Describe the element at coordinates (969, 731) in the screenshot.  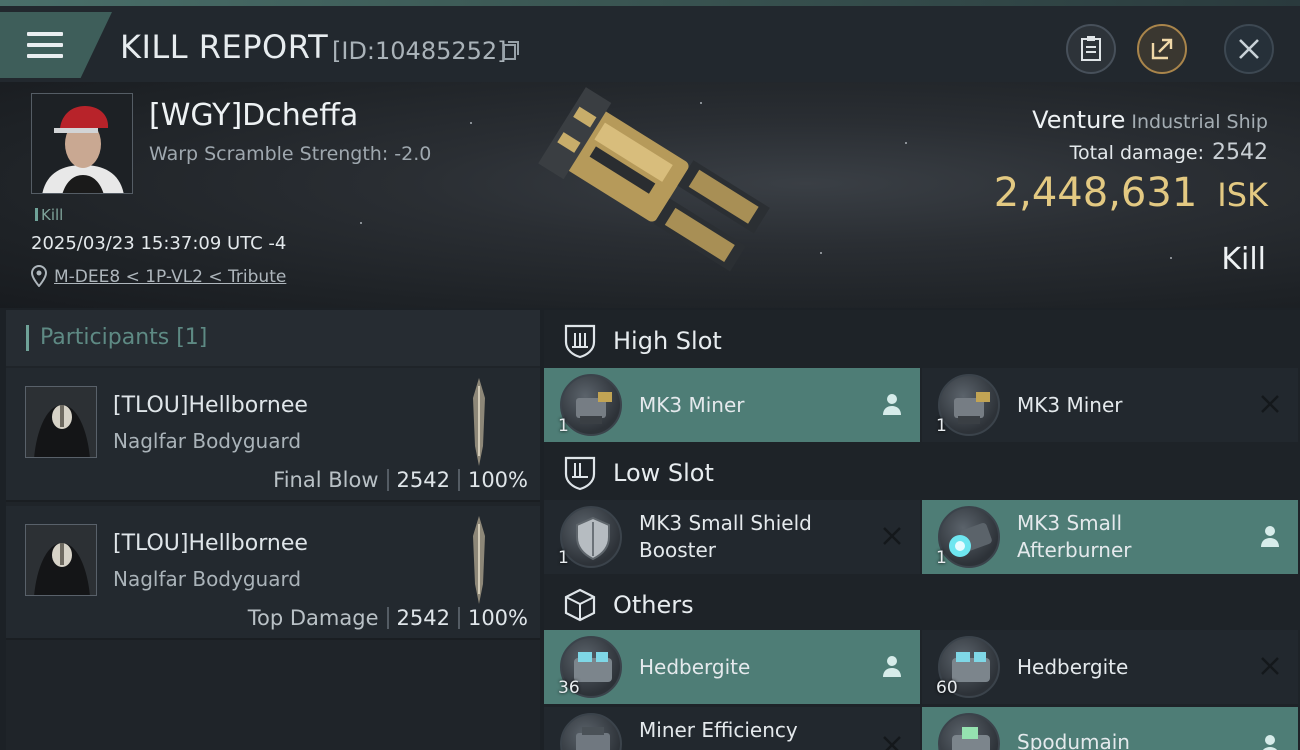
I see `ore-icon` at that location.